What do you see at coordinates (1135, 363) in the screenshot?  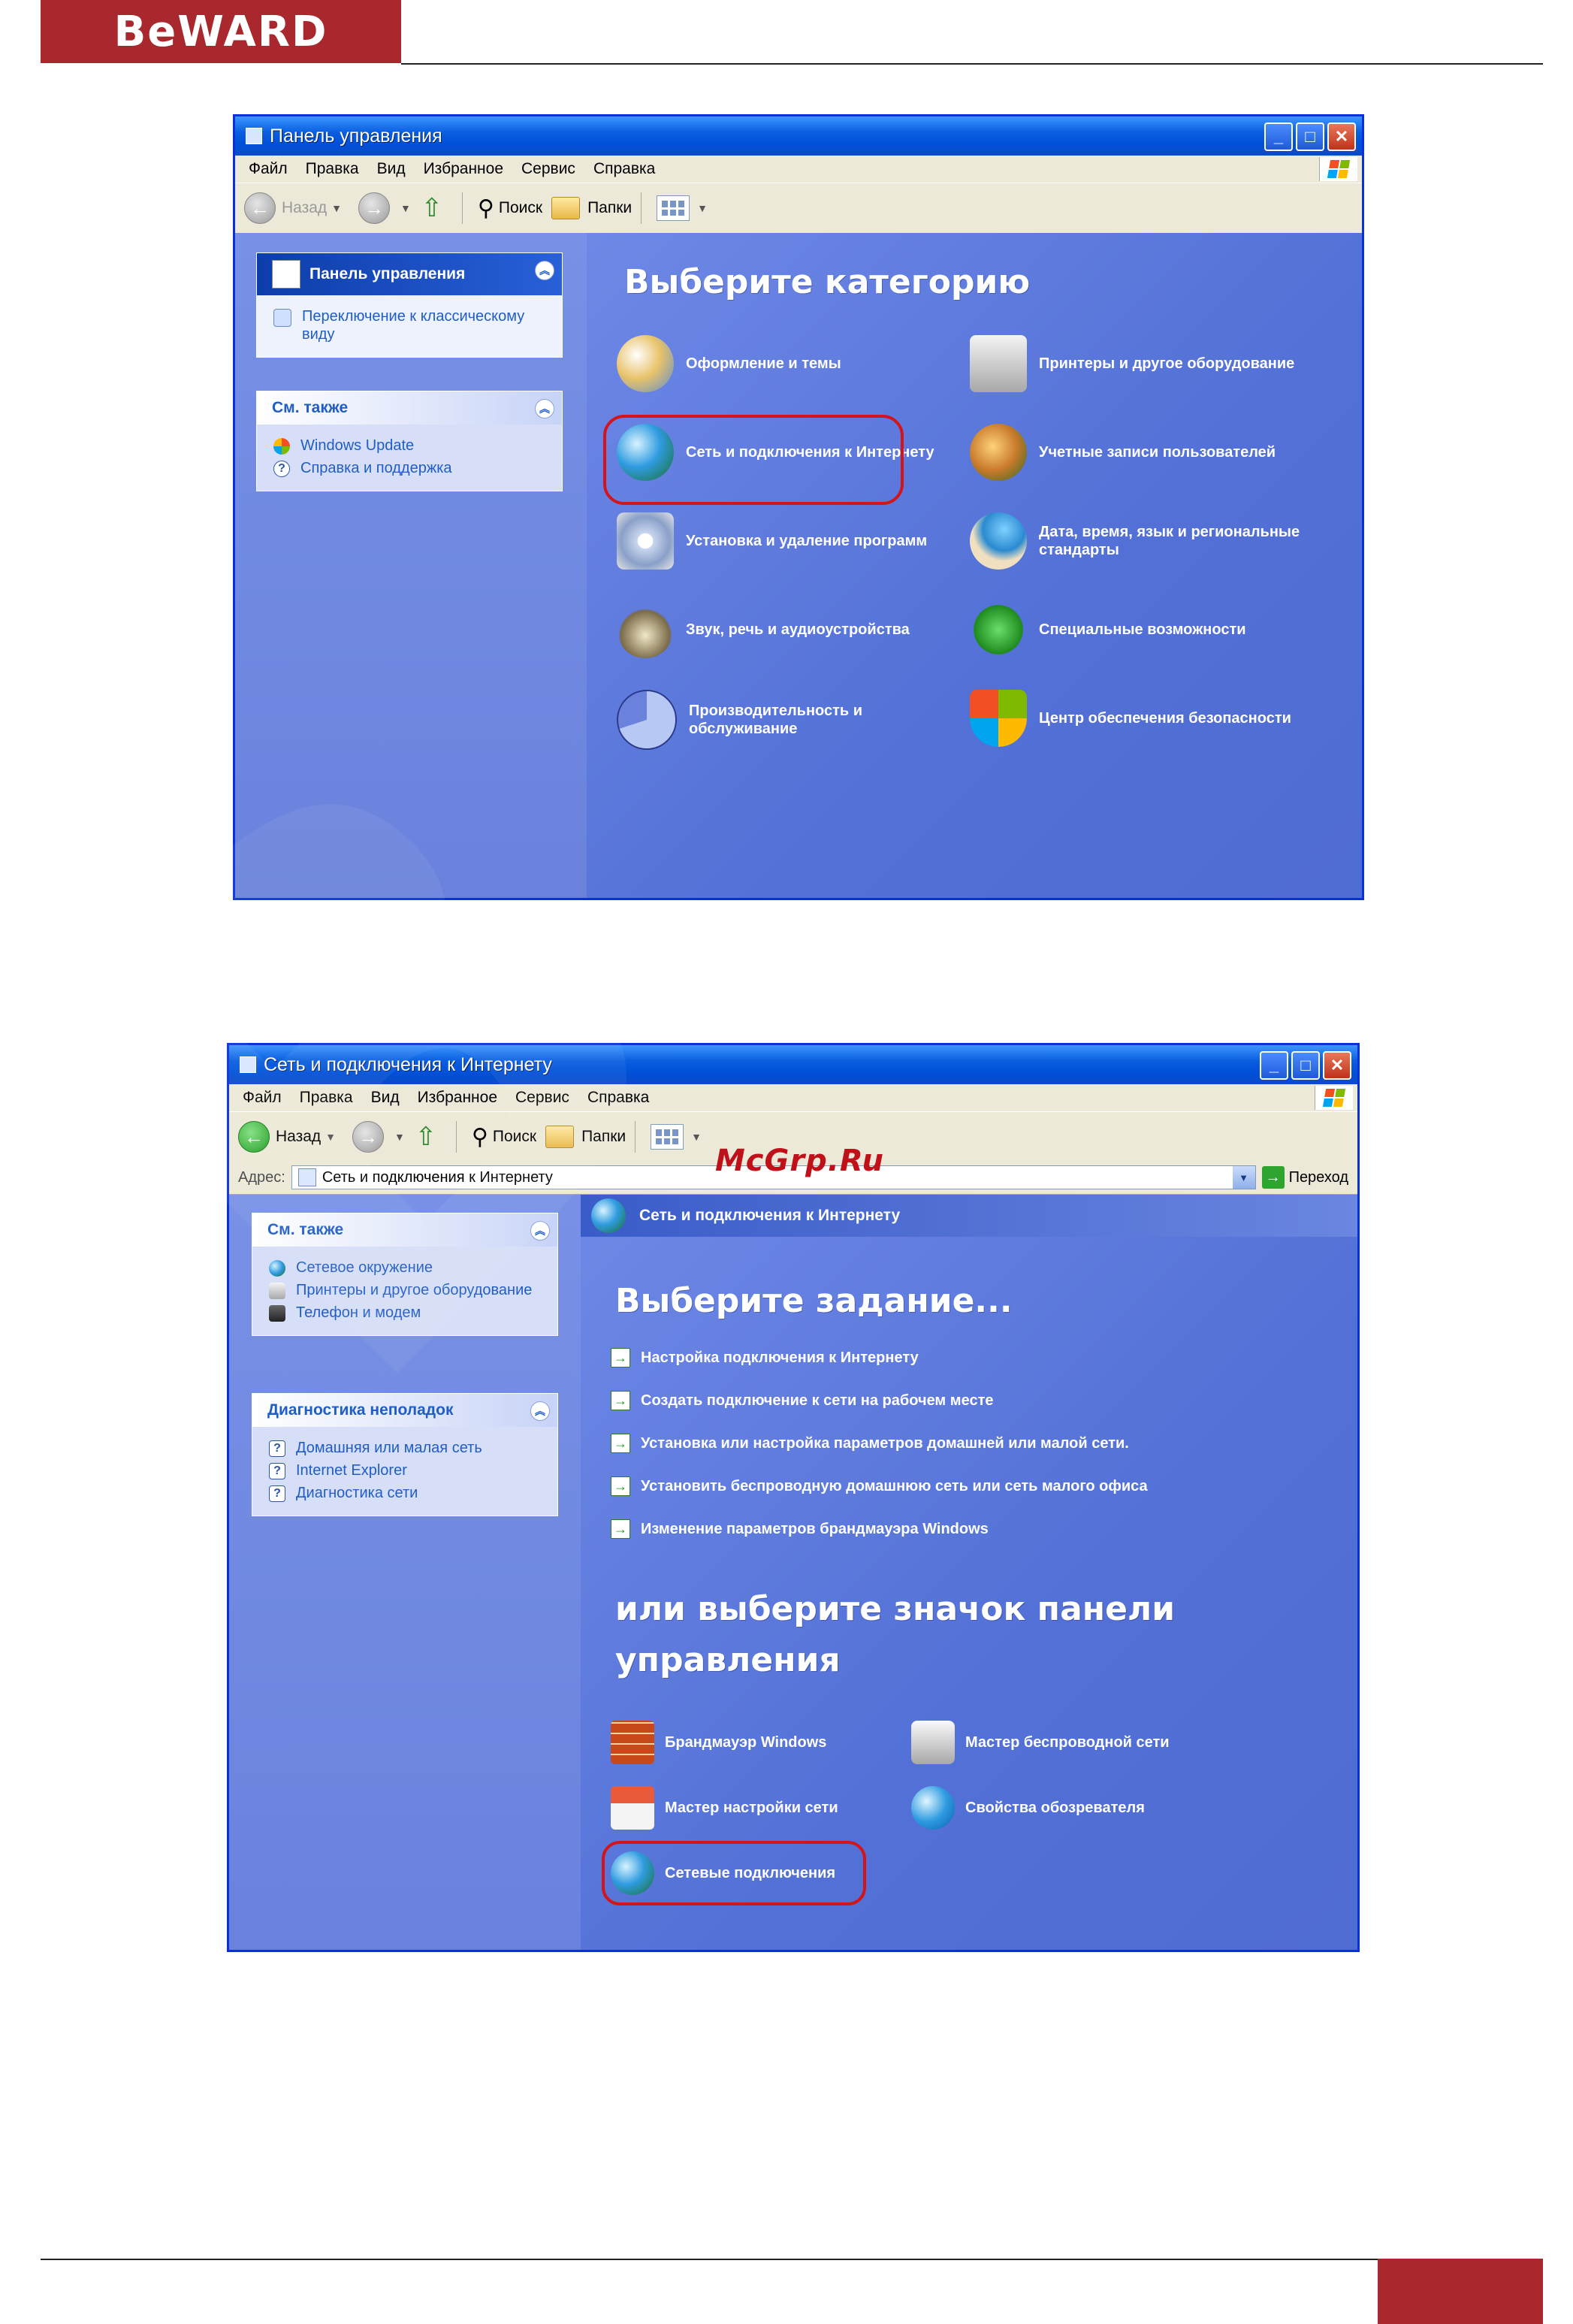 I see `category-printers: Принтеры и другое оборудование` at bounding box center [1135, 363].